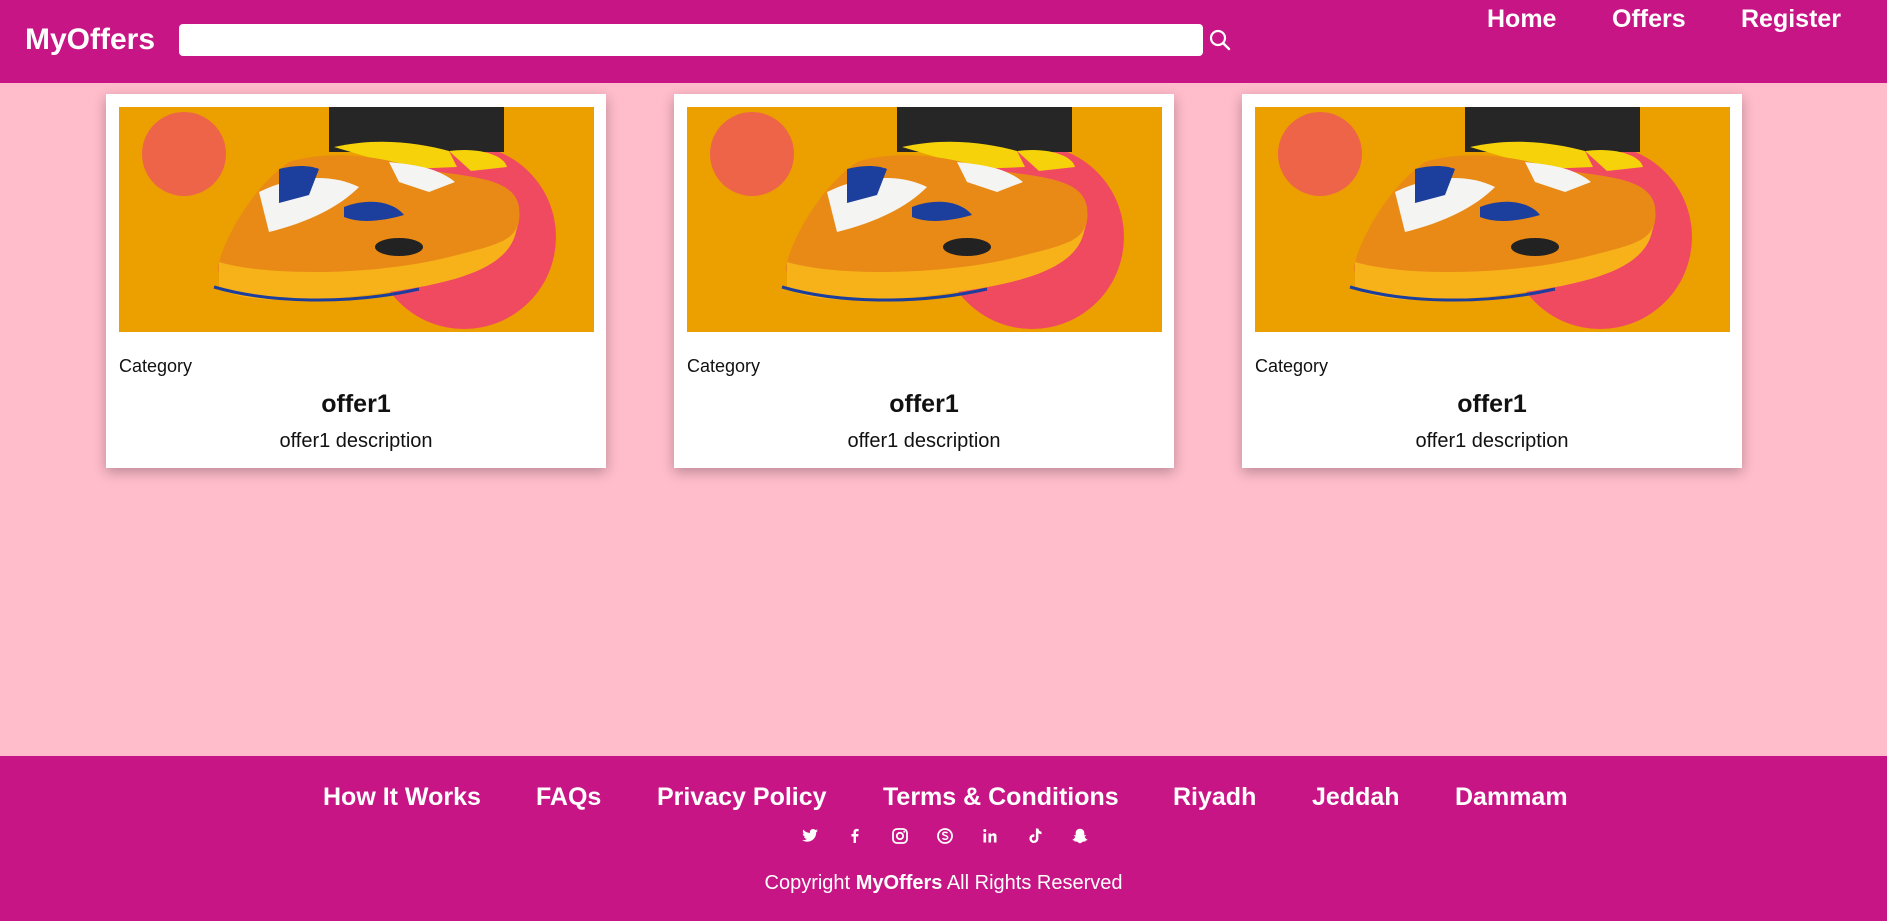  I want to click on tiktok-icon, so click(1035, 836).